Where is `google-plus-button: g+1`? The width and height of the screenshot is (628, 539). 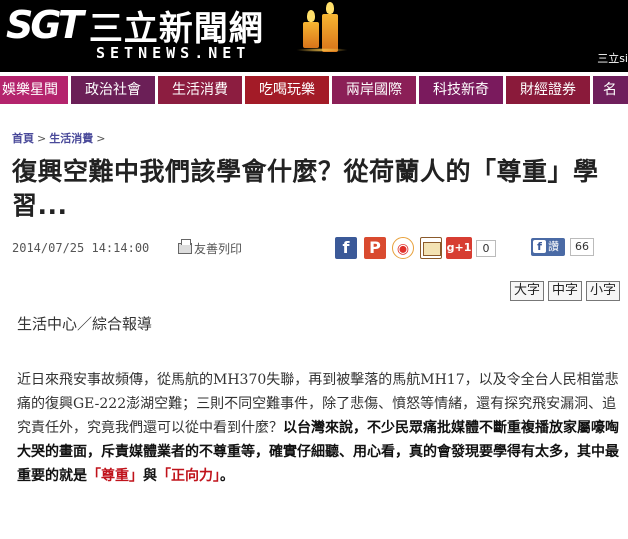
google-plus-button: g+1 is located at coordinates (459, 248).